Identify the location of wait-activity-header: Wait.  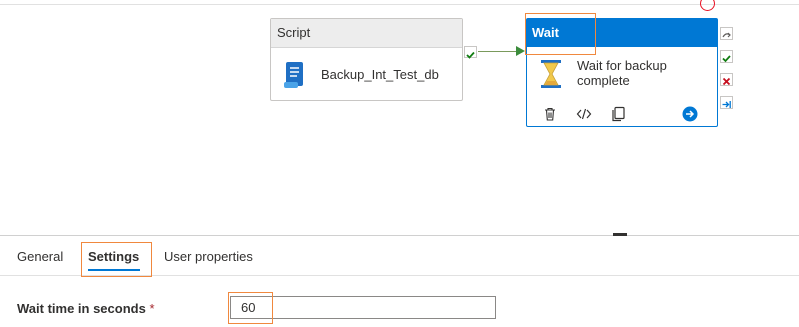
(622, 33).